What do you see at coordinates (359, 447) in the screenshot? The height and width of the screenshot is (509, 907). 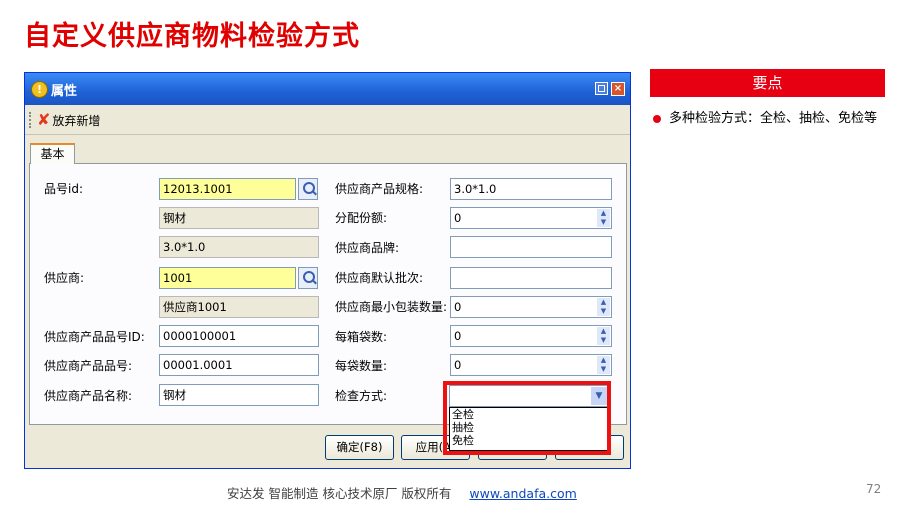 I see `ok-button: 确定(F8)` at bounding box center [359, 447].